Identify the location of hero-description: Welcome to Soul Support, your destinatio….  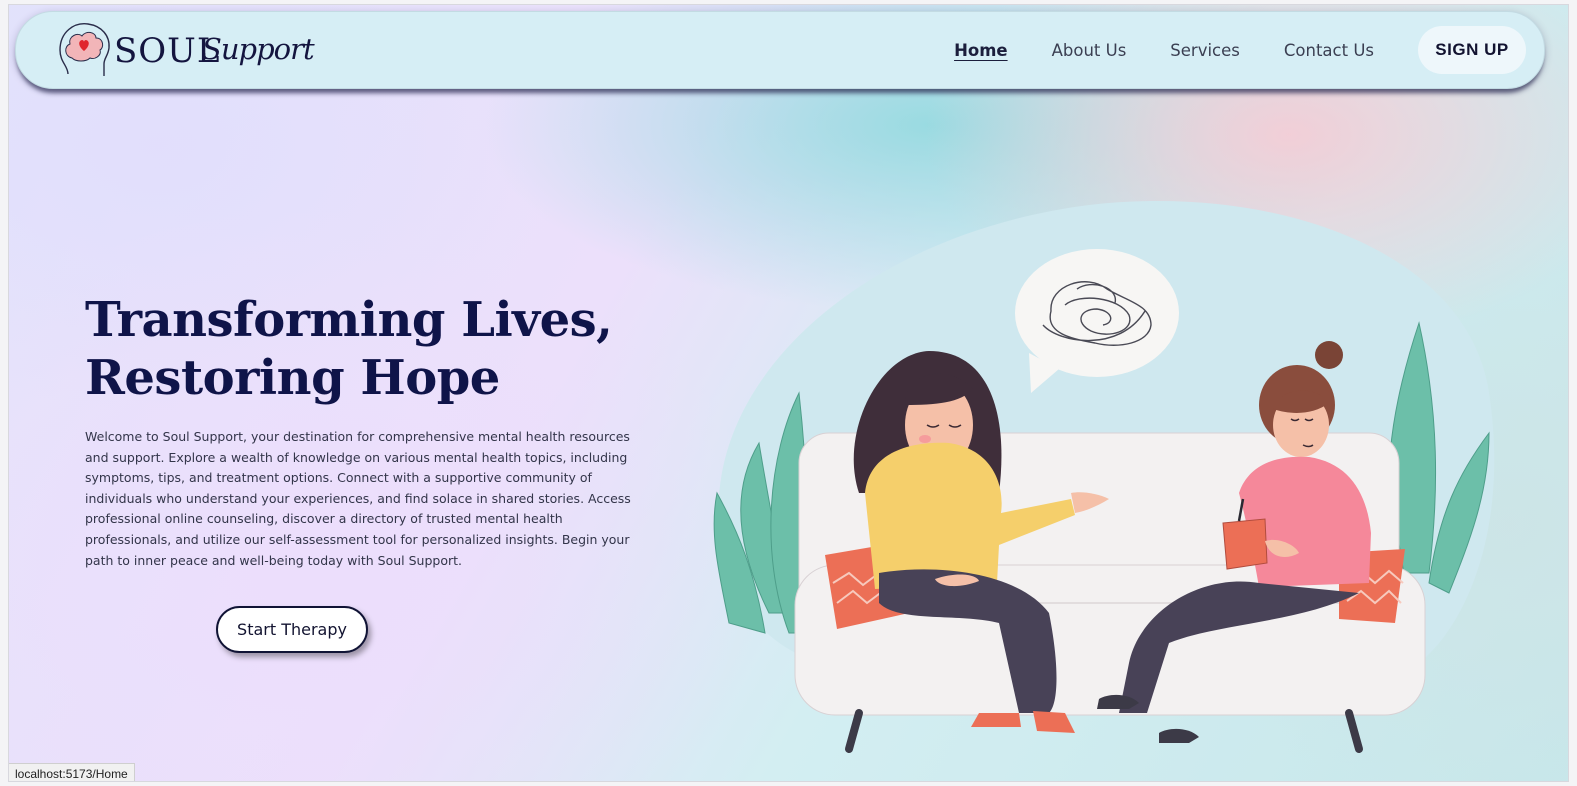
(358, 498).